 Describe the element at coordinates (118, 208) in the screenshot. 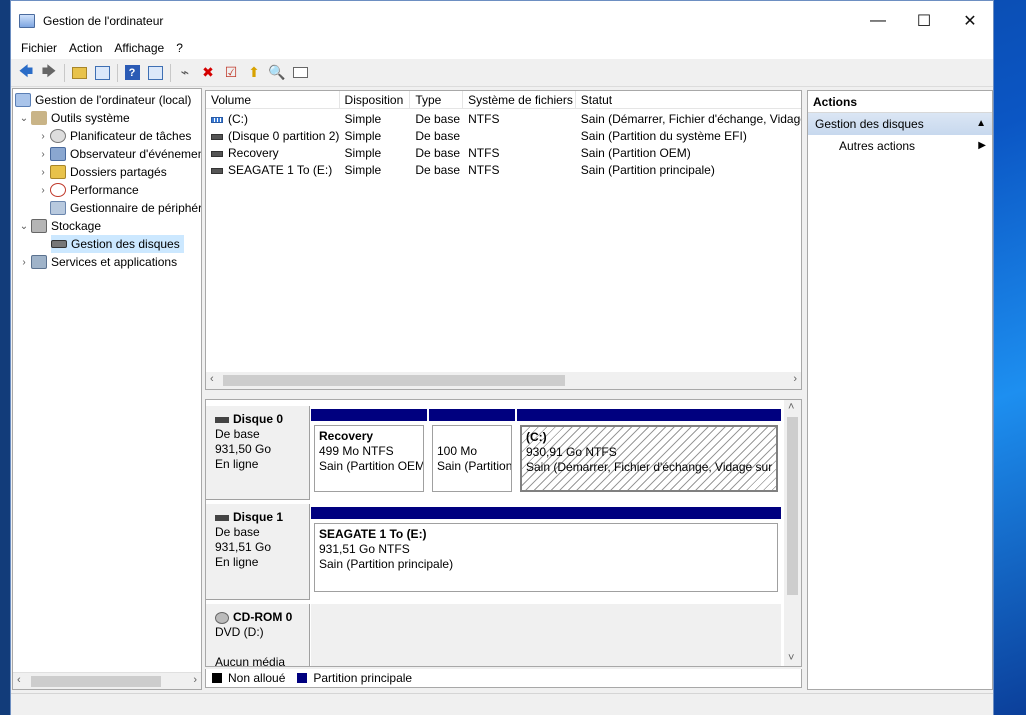

I see `tree-item-gestionnaire-peripheriques: Gestionnaire de périphériques` at that location.